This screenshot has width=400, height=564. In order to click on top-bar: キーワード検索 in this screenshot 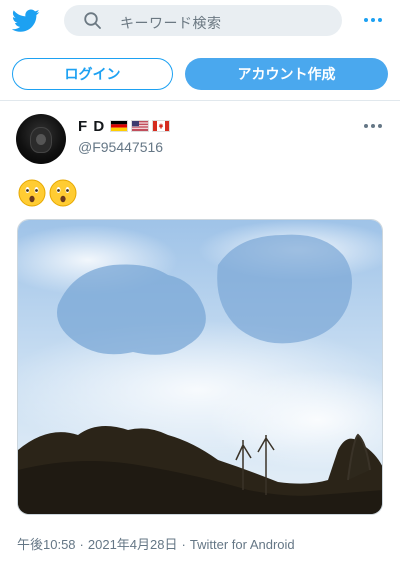, I will do `click(200, 22)`.